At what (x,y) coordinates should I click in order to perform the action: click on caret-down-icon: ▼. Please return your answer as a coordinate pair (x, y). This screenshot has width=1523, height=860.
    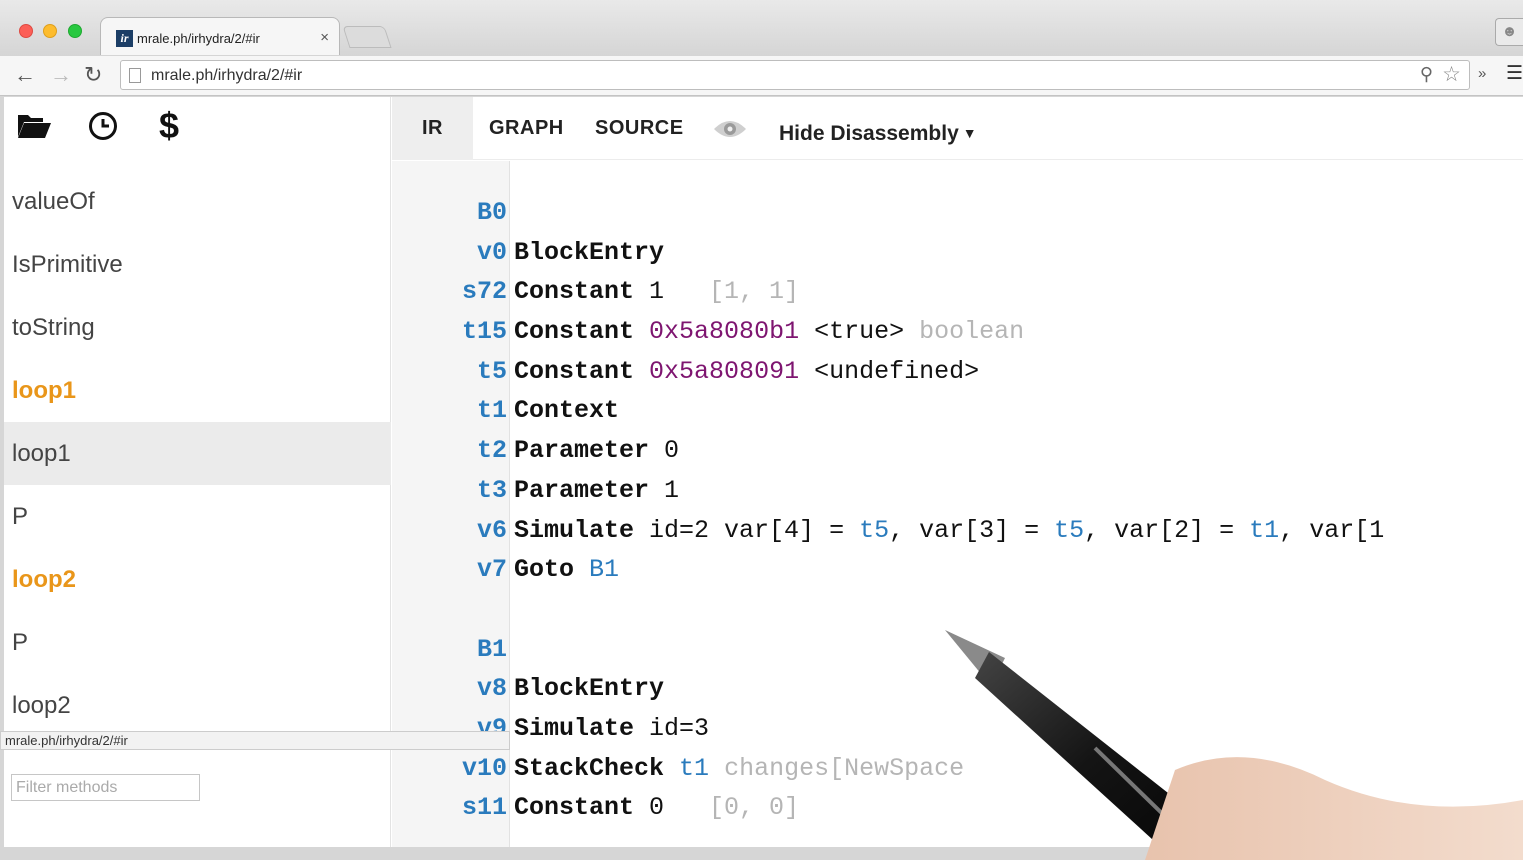
    Looking at the image, I should click on (969, 133).